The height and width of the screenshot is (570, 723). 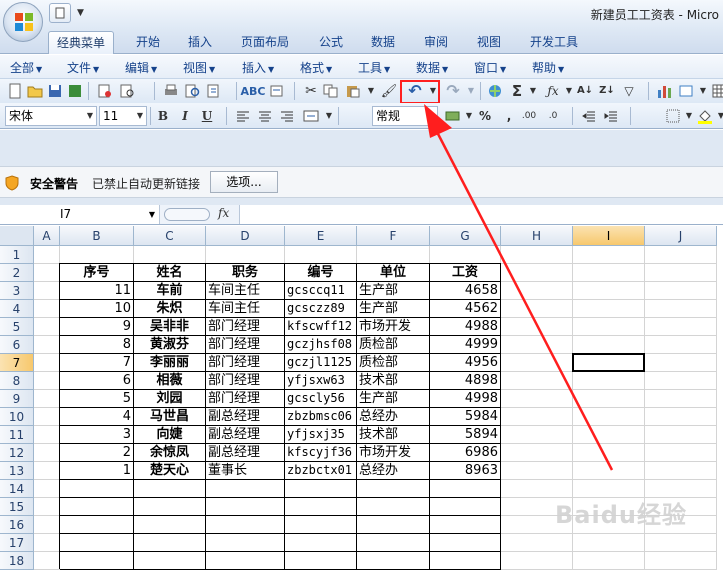 I want to click on column-header-G: G, so click(x=465, y=236).